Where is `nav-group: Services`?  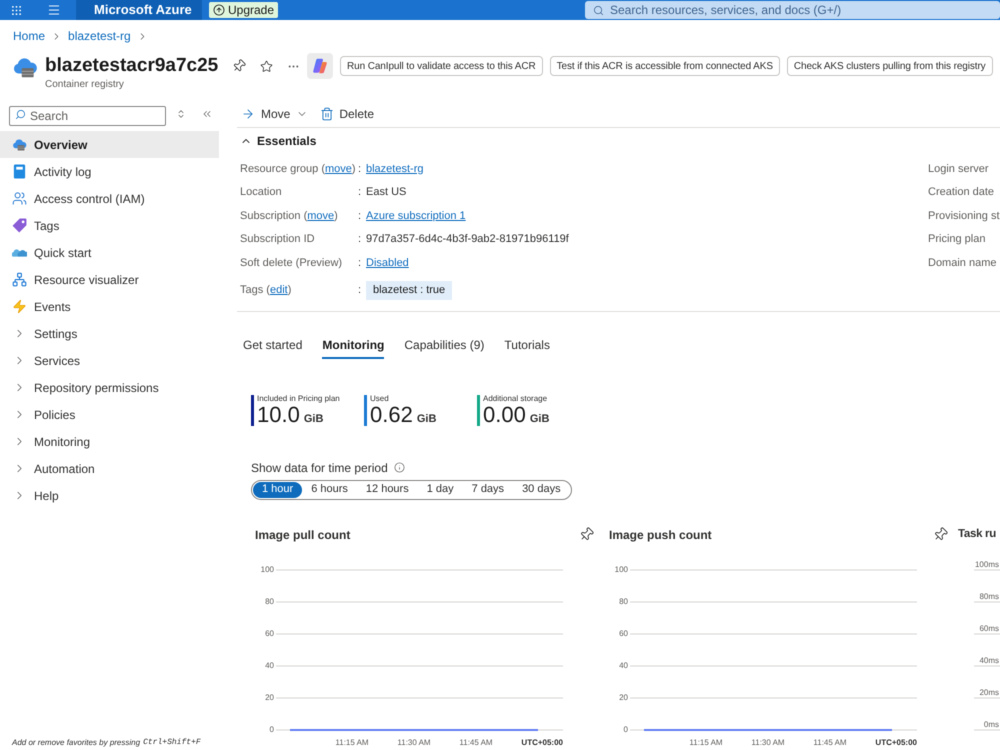 nav-group: Services is located at coordinates (109, 360).